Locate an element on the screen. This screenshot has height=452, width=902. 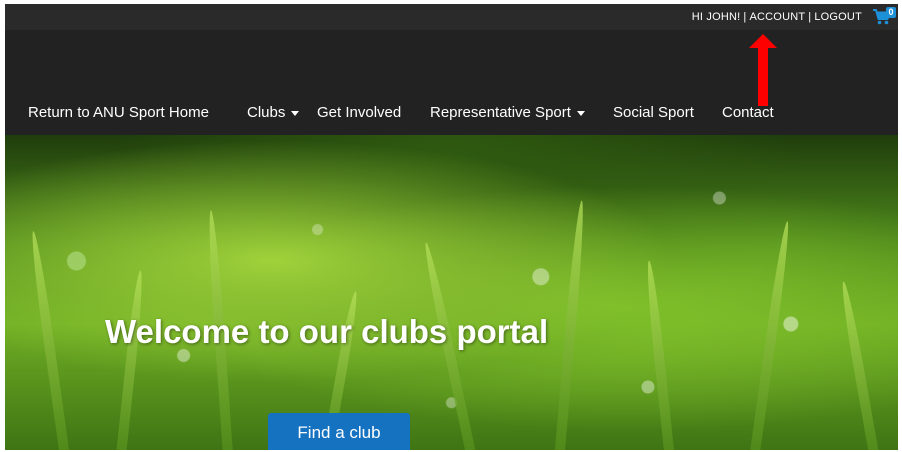
nav-item-representative-sport: Representative Sport is located at coordinates (507, 118).